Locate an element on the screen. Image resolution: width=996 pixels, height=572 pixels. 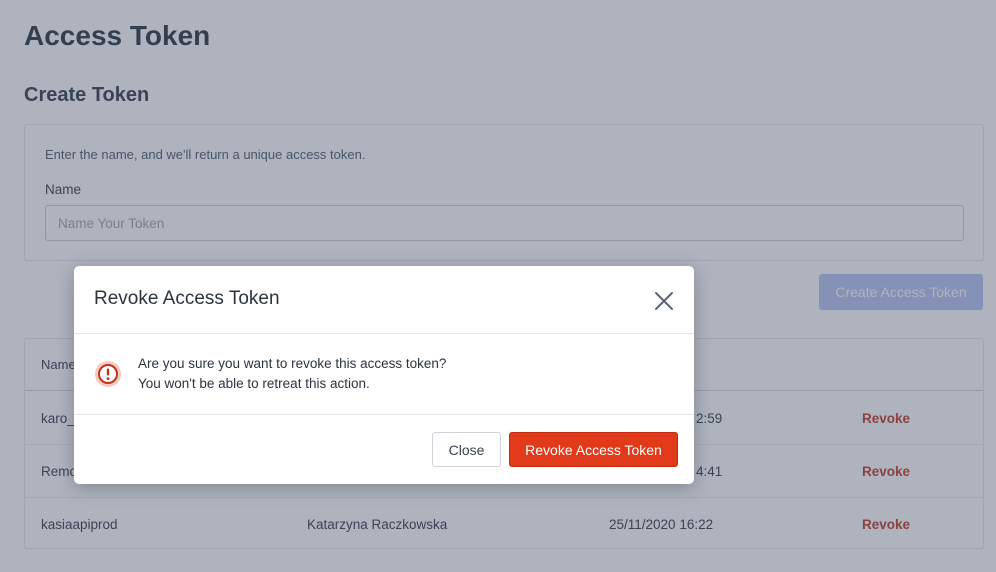
modal-title: Revoke Access Token is located at coordinates (187, 298).